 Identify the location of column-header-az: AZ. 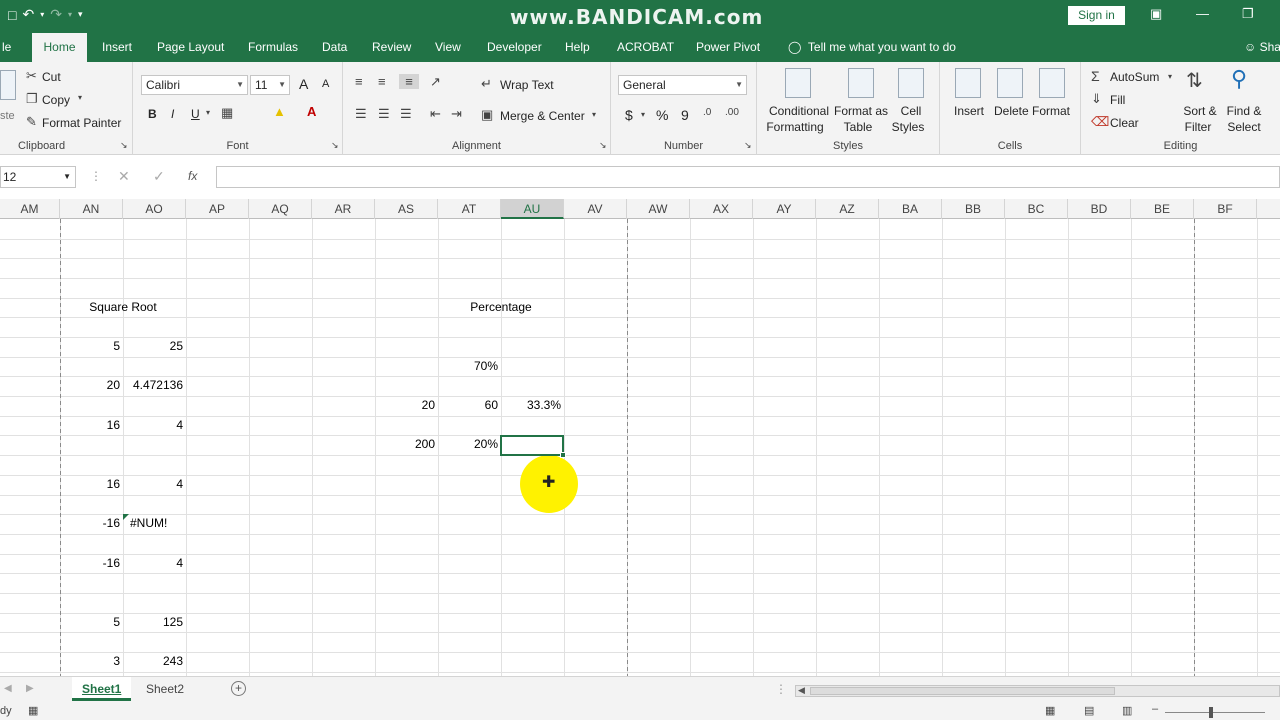
(847, 209).